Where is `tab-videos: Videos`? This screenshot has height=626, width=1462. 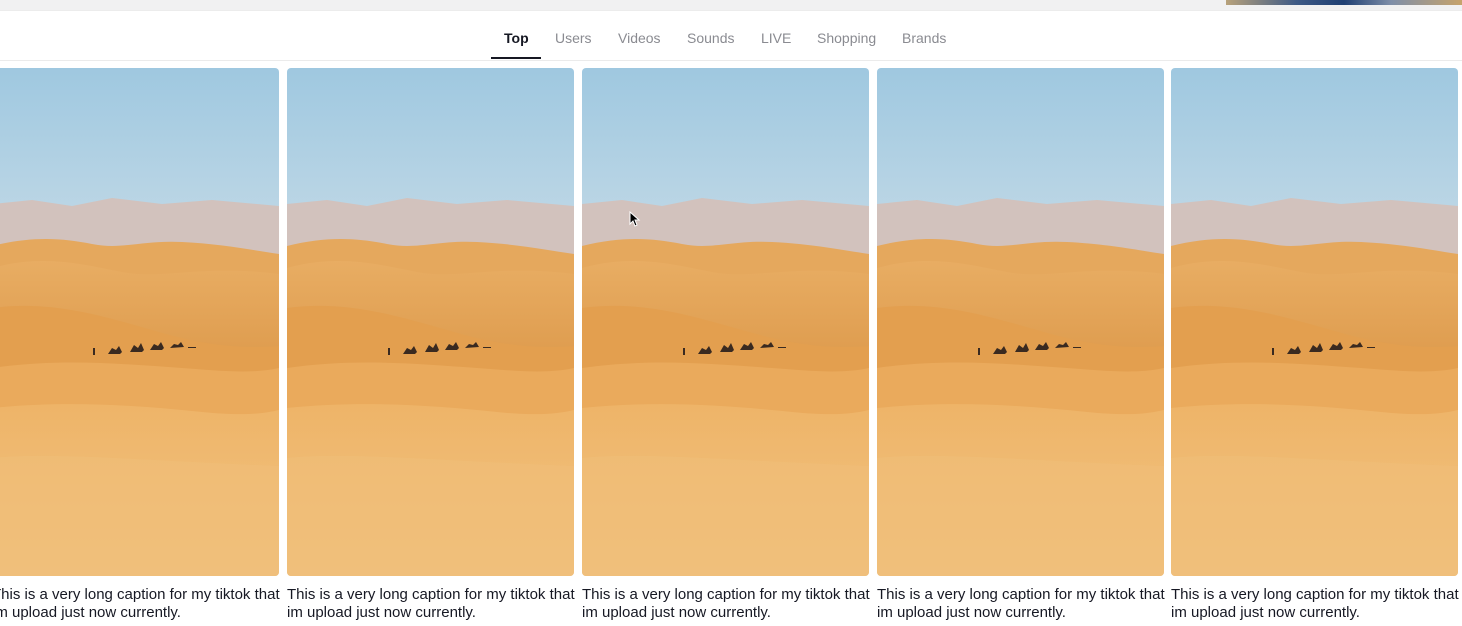 tab-videos: Videos is located at coordinates (639, 38).